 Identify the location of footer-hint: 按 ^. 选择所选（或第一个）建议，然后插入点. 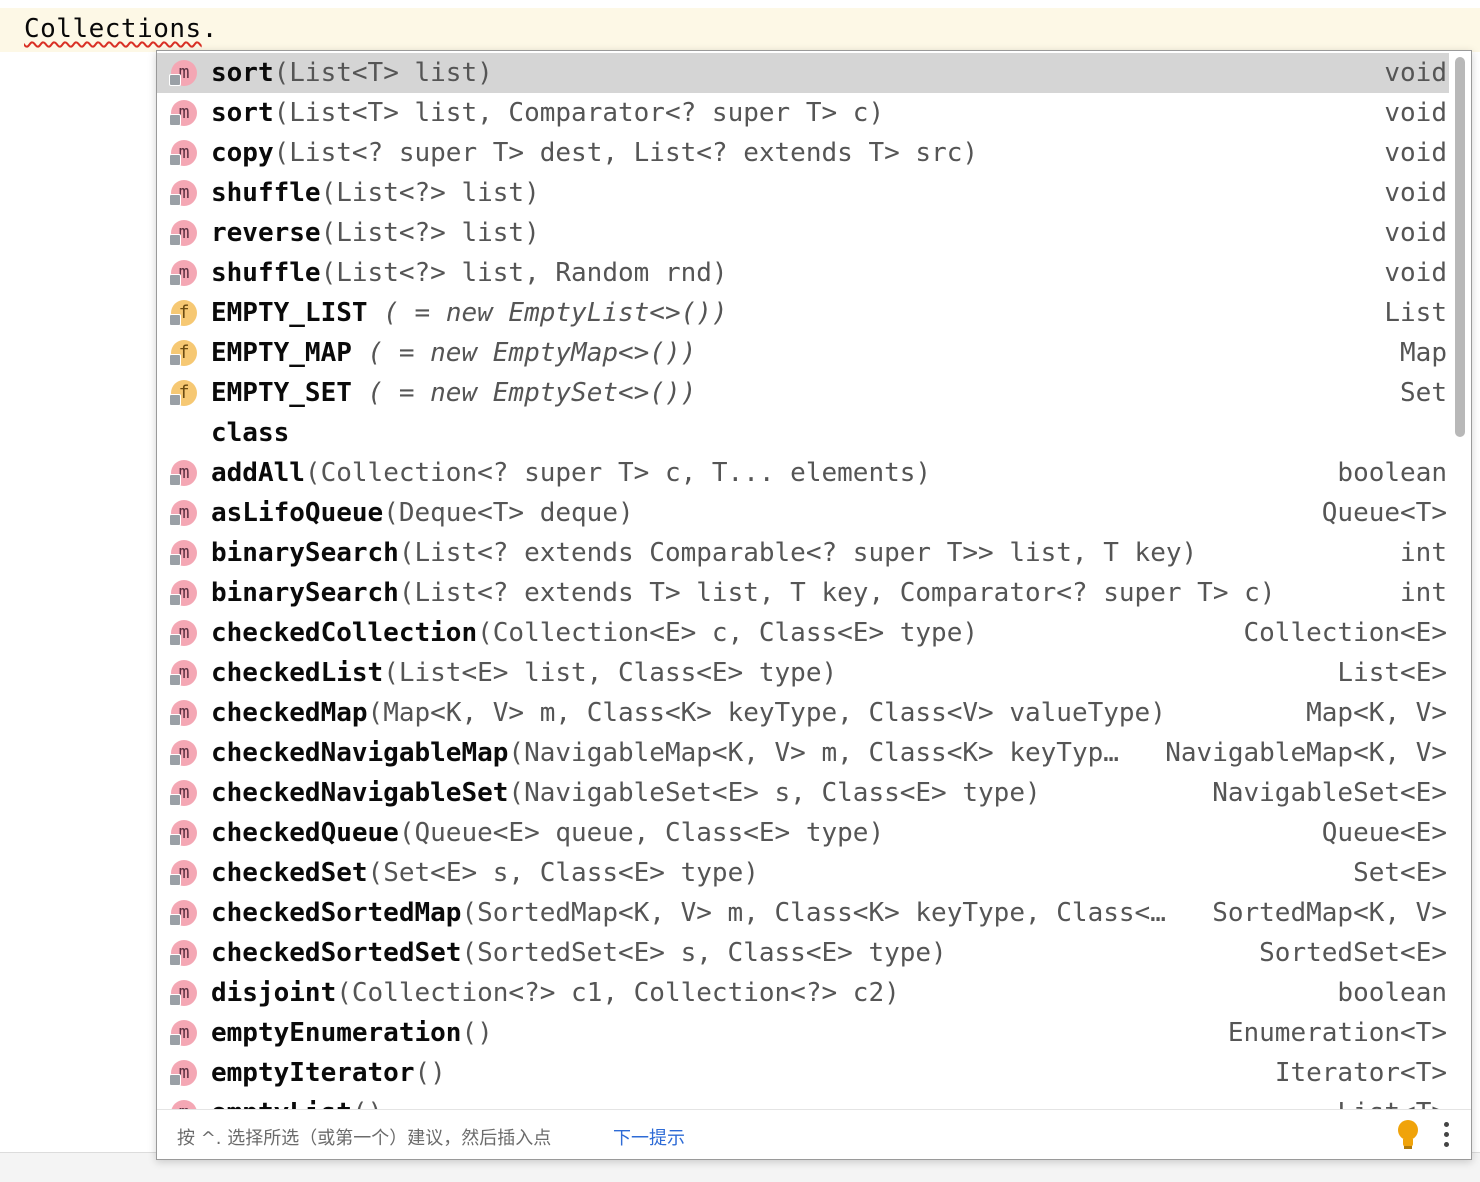
(364, 1138).